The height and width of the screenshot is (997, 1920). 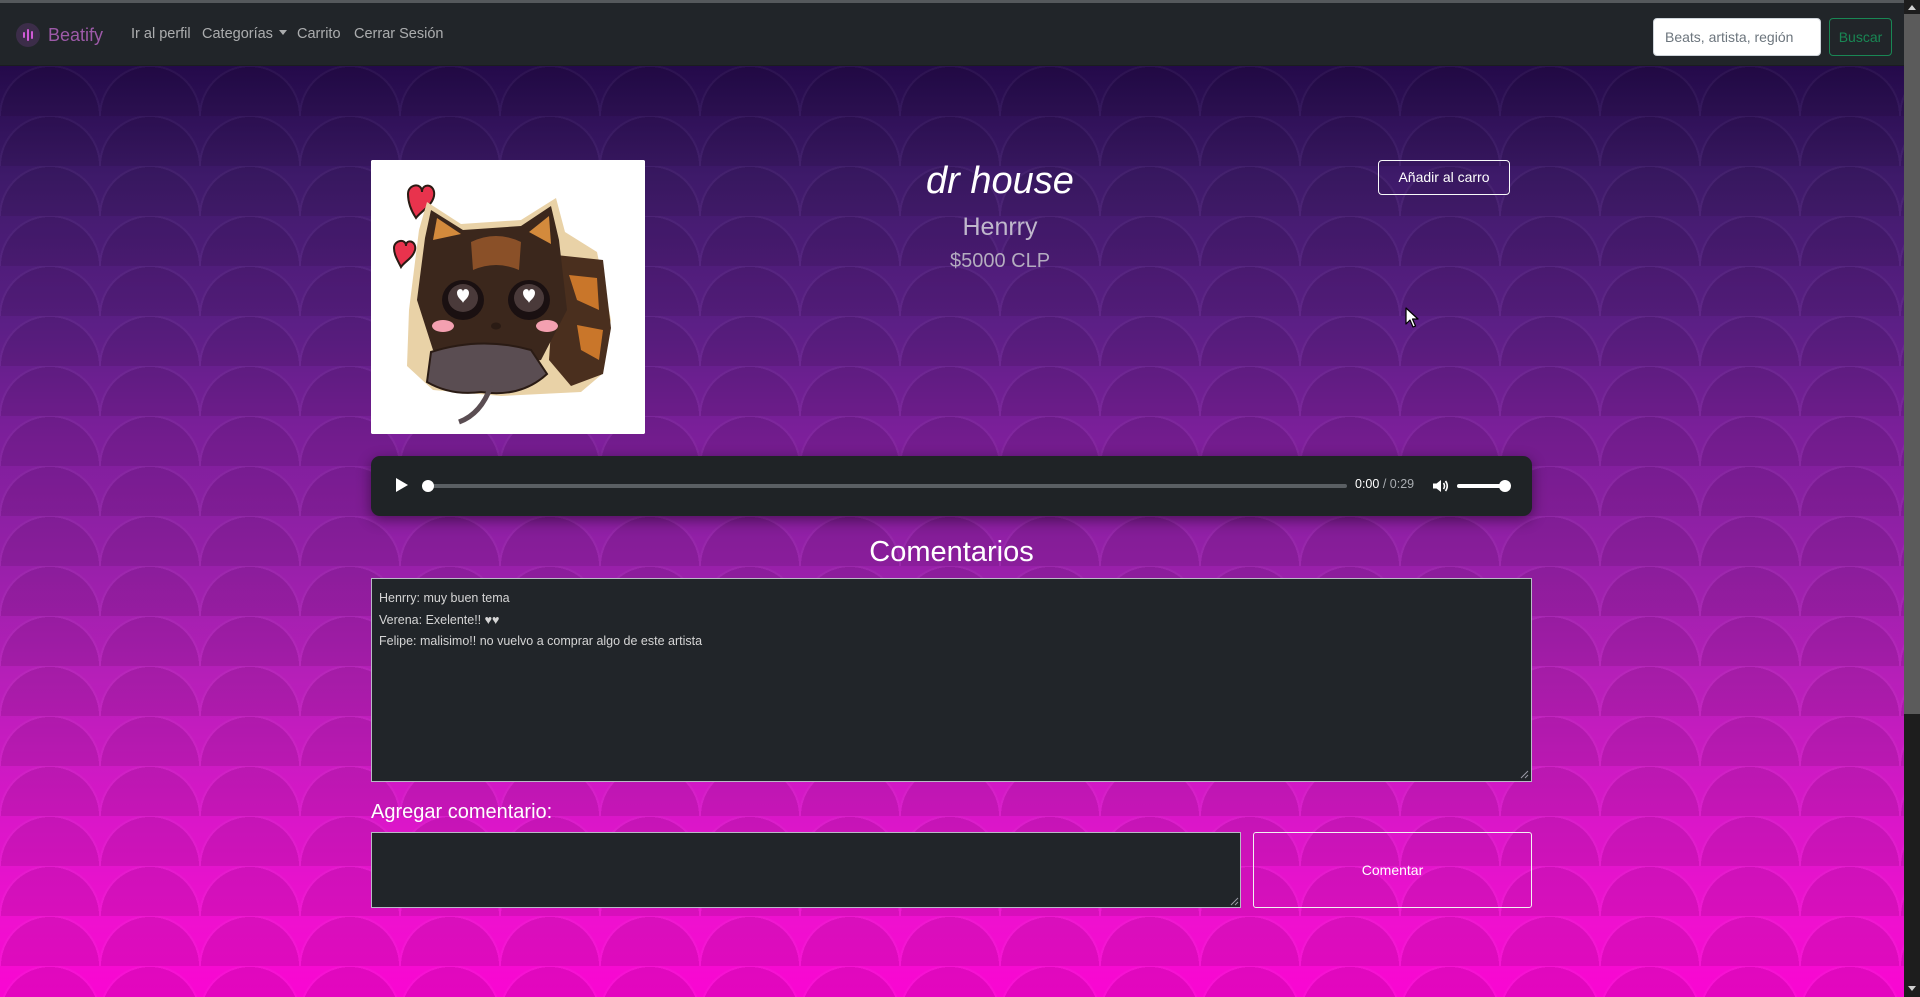 I want to click on scrollbar-thumb, so click(x=1912, y=364).